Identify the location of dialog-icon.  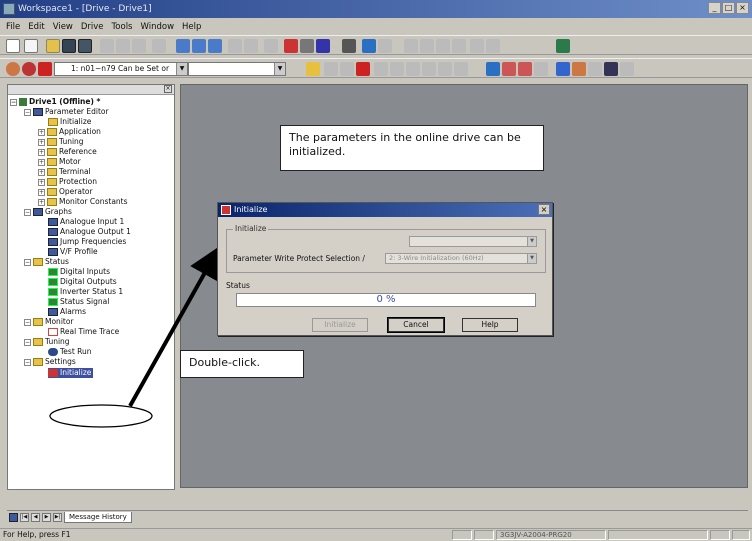
(226, 210).